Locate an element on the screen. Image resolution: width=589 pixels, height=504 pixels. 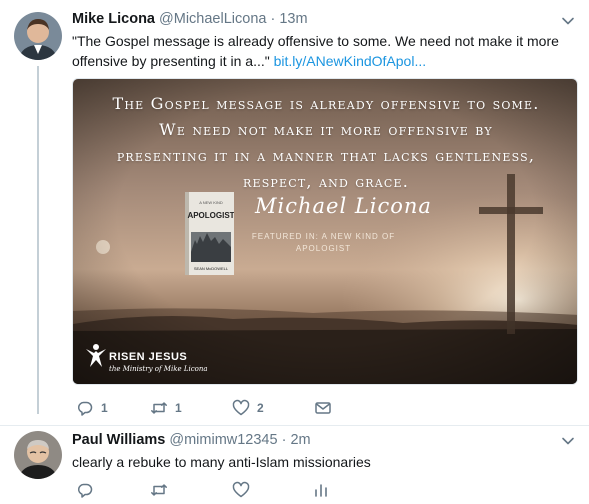
reply-button is located at coordinates (88, 490).